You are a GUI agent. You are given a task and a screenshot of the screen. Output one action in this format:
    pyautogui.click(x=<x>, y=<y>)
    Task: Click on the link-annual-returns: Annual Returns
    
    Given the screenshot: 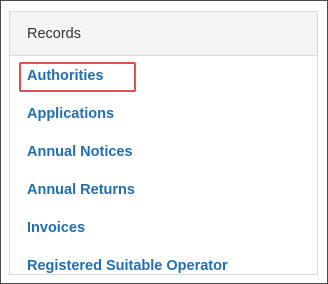 What is the action you would take?
    pyautogui.click(x=81, y=190)
    